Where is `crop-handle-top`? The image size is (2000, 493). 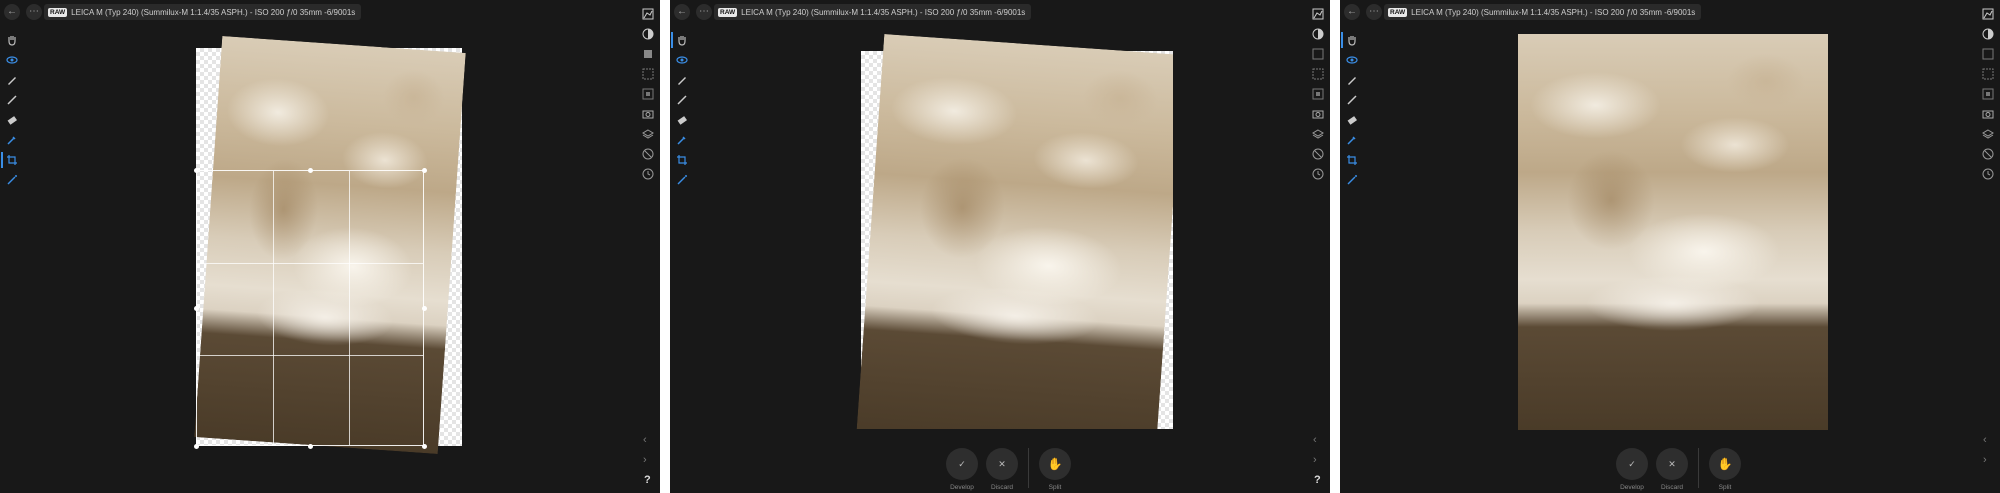
crop-handle-top is located at coordinates (310, 170).